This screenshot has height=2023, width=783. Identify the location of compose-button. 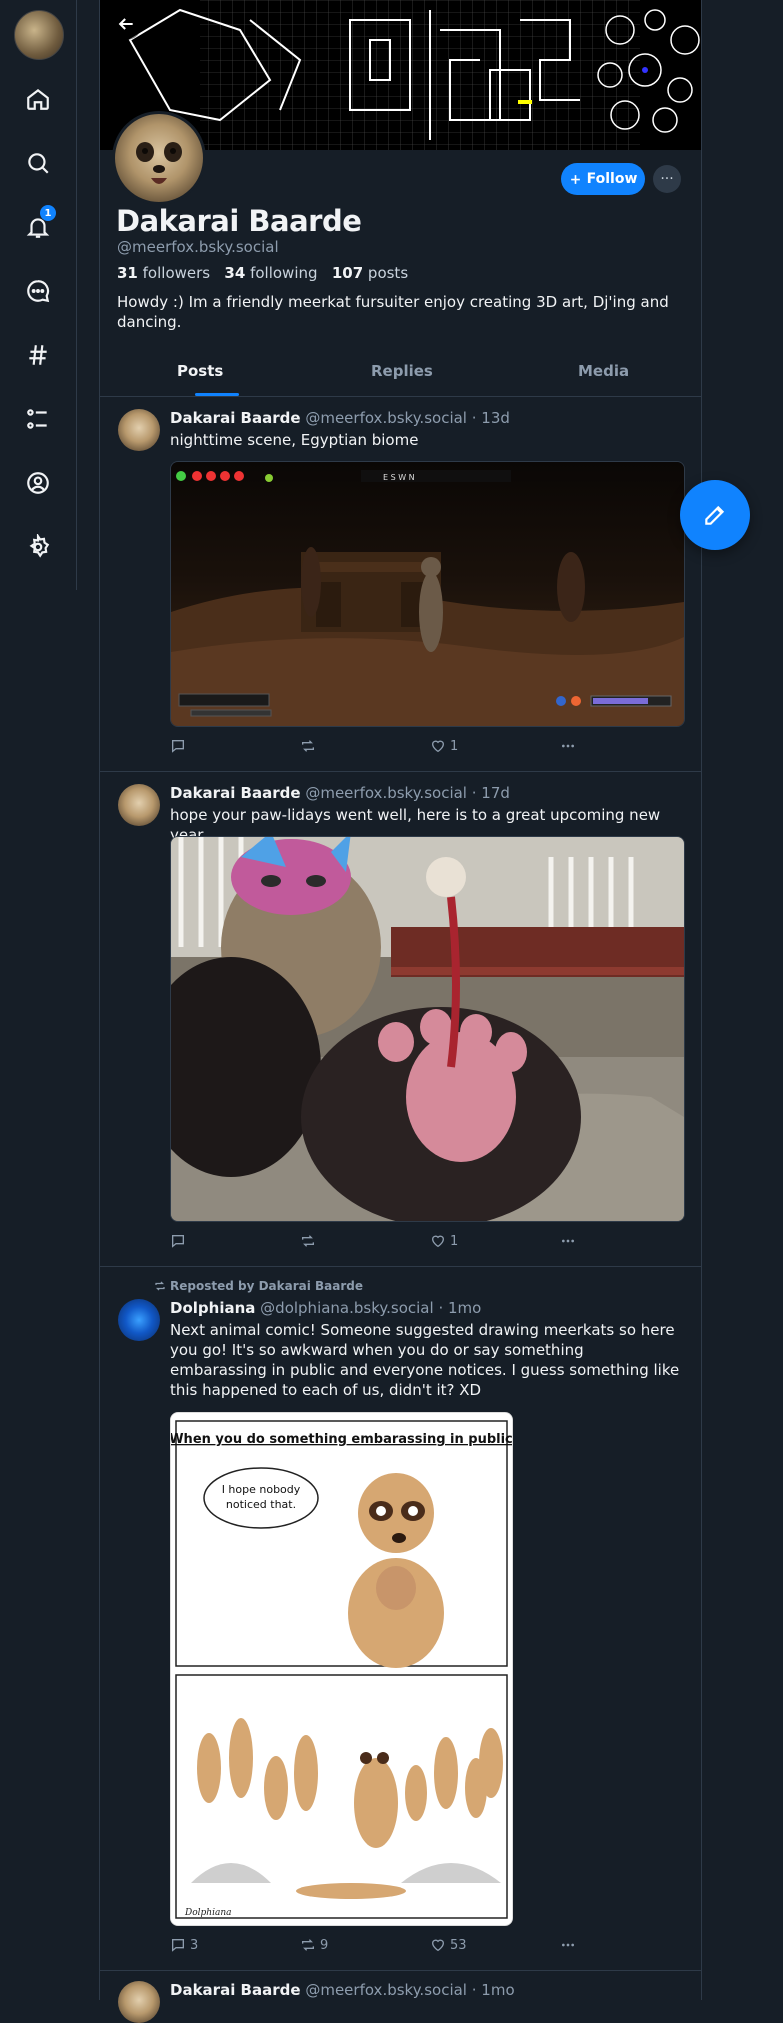
(715, 515).